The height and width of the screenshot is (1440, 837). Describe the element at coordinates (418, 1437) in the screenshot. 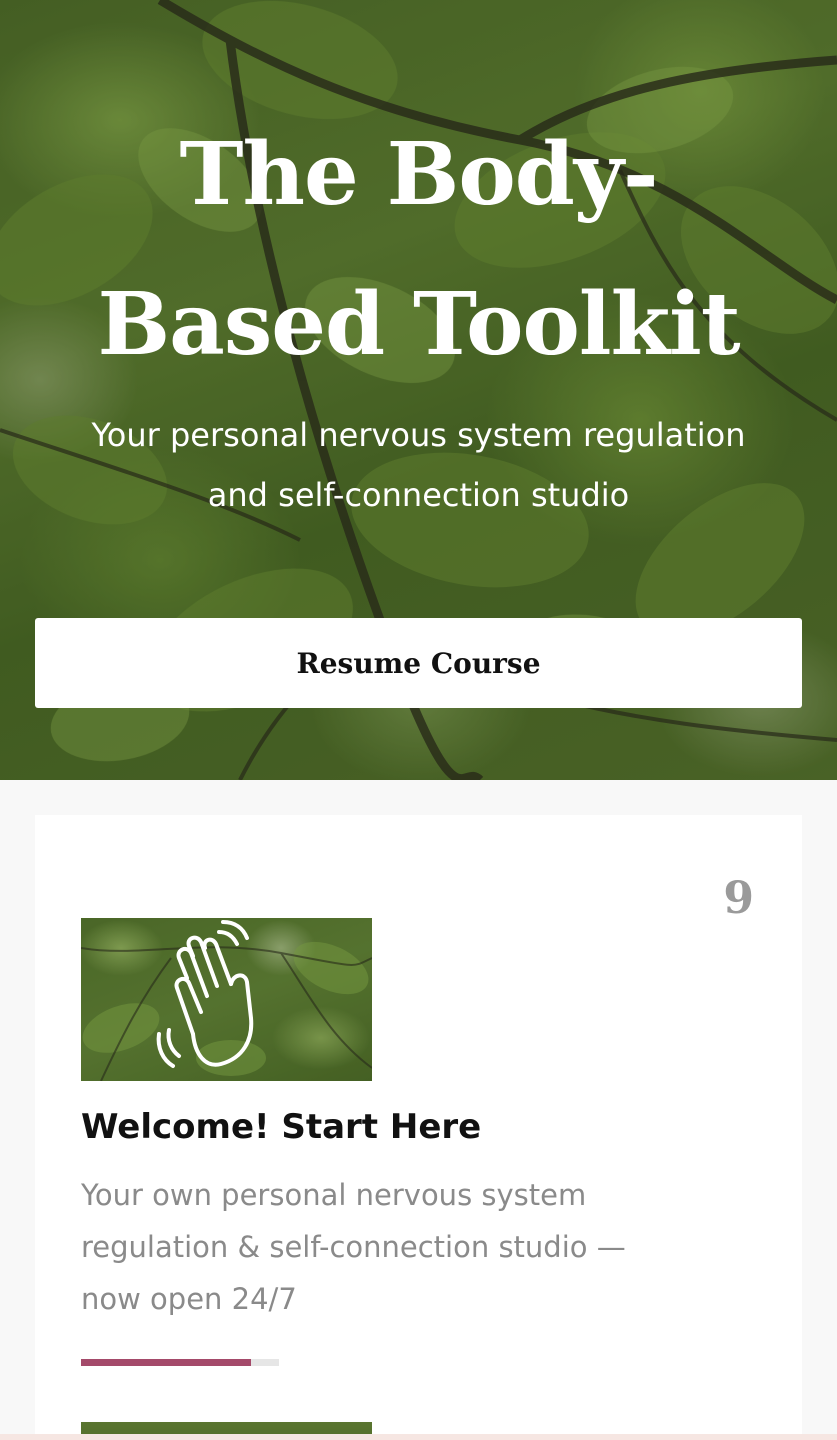

I see `bottom-edge` at that location.